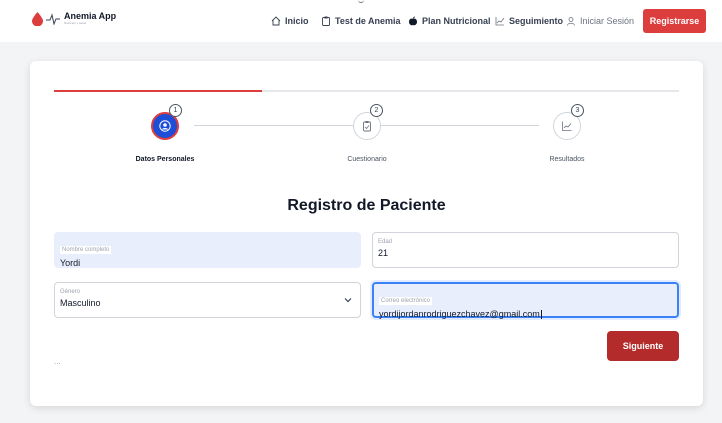 The width and height of the screenshot is (722, 423). I want to click on nav-login-label: Iniciar Sesión, so click(607, 21).